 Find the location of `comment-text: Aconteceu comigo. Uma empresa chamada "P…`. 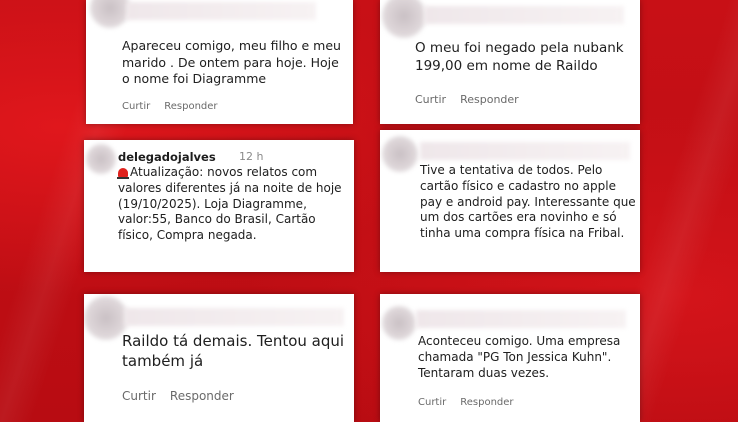

comment-text: Aconteceu comigo. Uma empresa chamada "P… is located at coordinates (519, 357).